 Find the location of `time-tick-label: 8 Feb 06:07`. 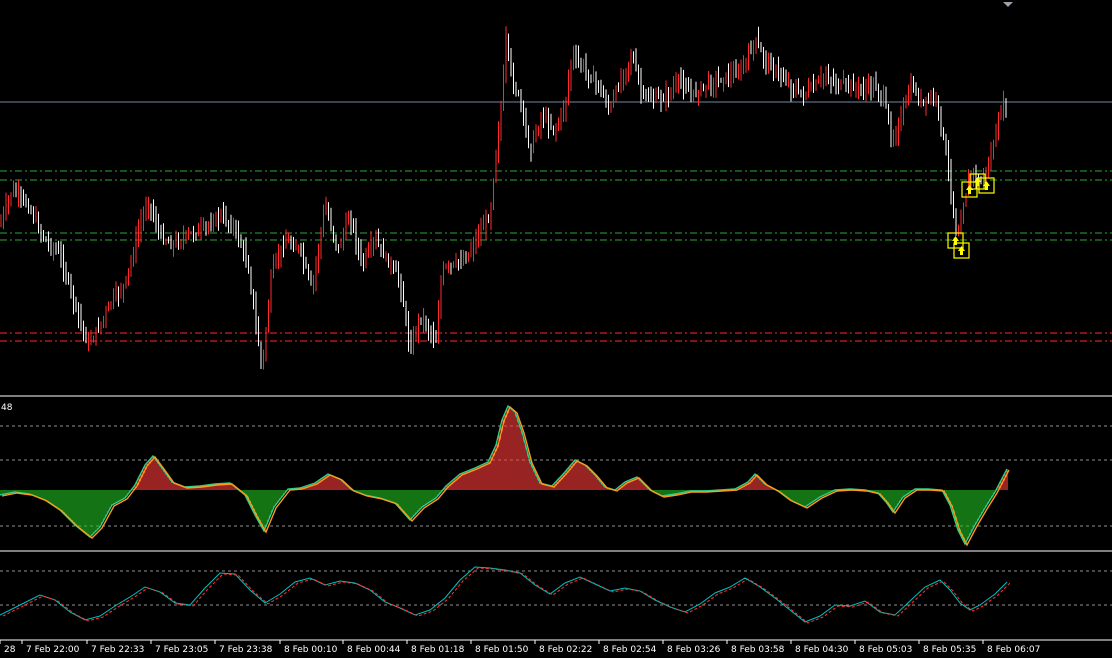

time-tick-label: 8 Feb 06:07 is located at coordinates (1013, 650).